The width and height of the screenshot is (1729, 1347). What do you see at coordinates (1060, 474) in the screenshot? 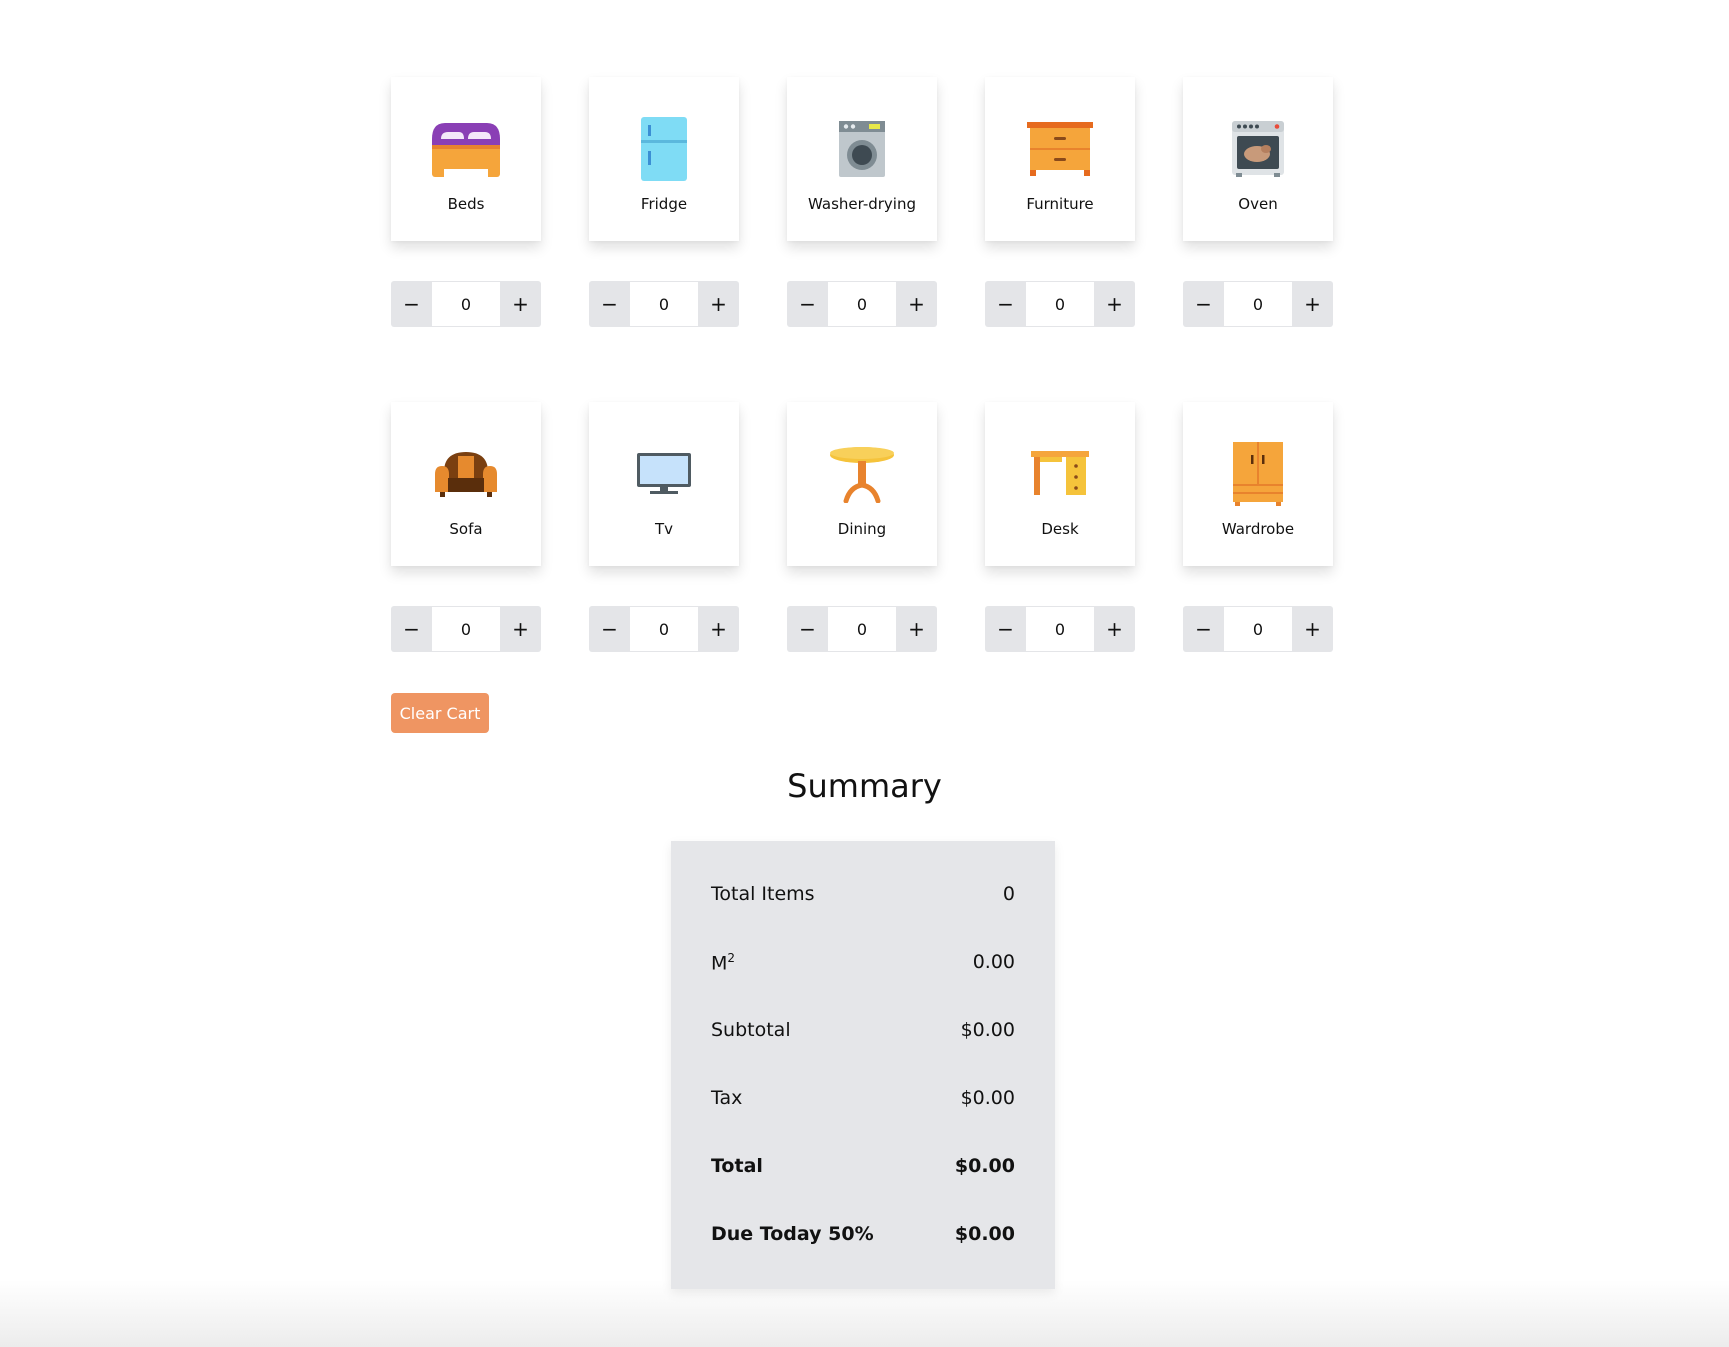
I see `desk-icon` at bounding box center [1060, 474].